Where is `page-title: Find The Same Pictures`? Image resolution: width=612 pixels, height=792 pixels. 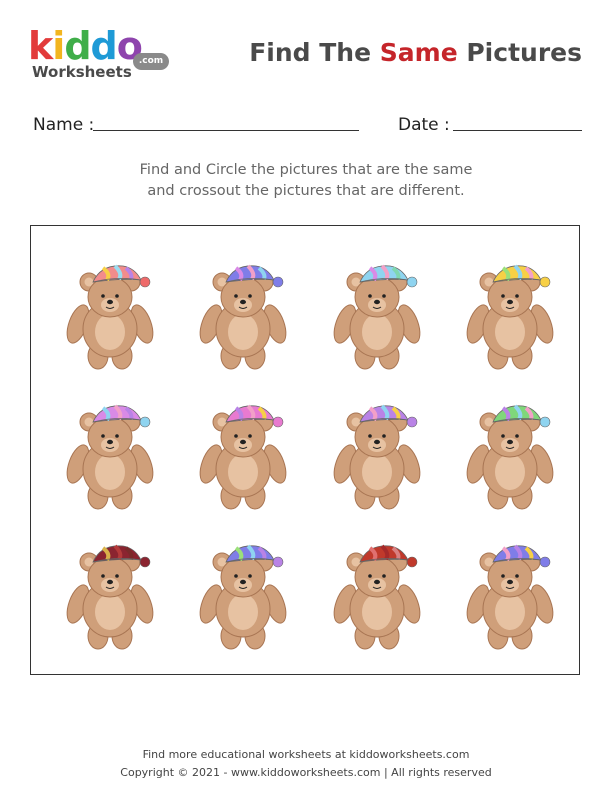
page-title: Find The Same Pictures is located at coordinates (415, 52).